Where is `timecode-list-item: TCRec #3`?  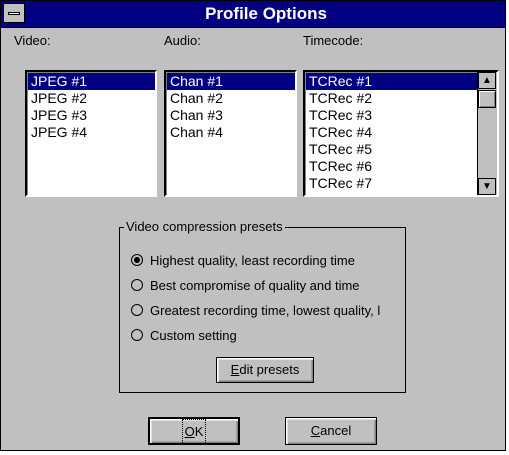
timecode-list-item: TCRec #3 is located at coordinates (392, 115).